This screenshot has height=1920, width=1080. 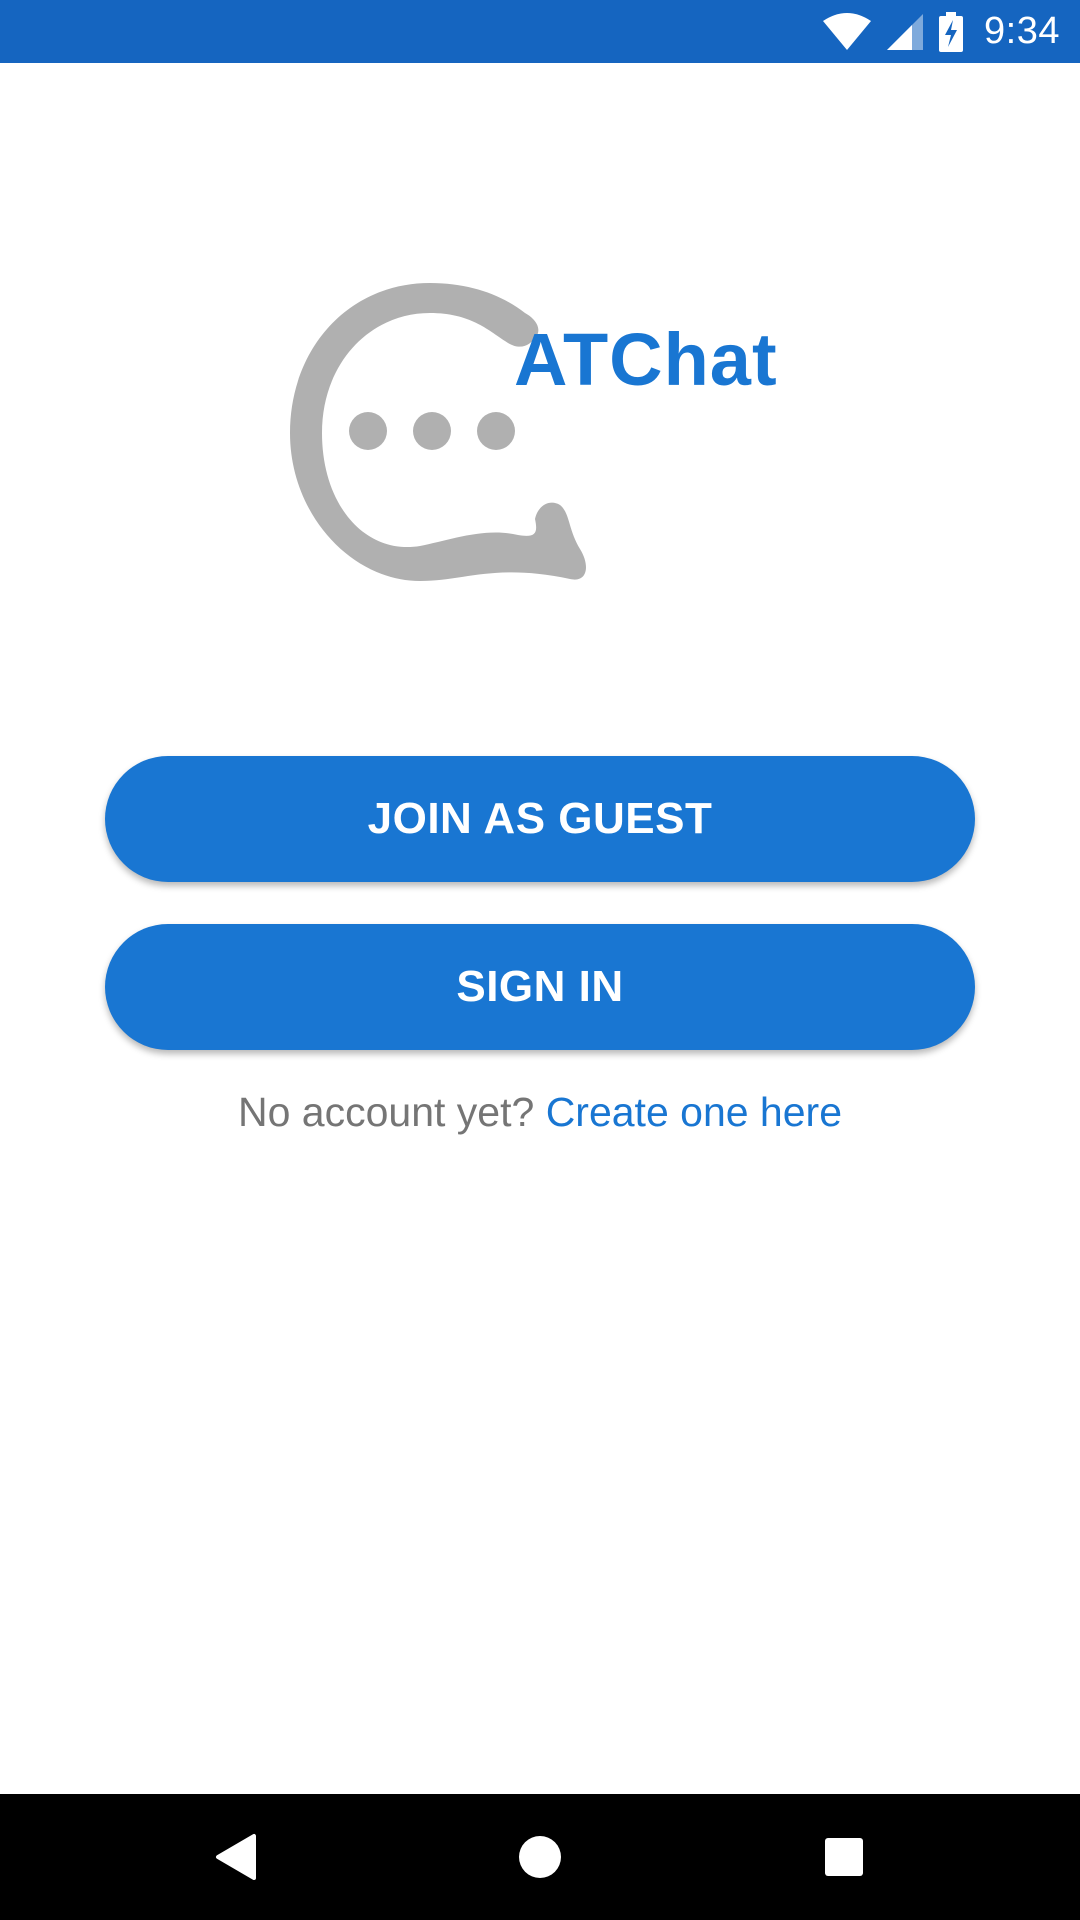 I want to click on app-logo: ATChat, so click(x=540, y=430).